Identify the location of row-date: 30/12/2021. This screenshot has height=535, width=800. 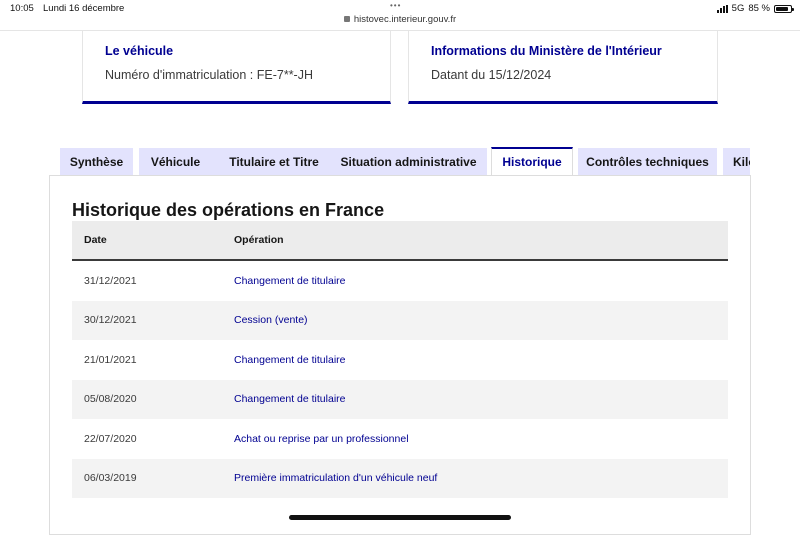
(110, 320).